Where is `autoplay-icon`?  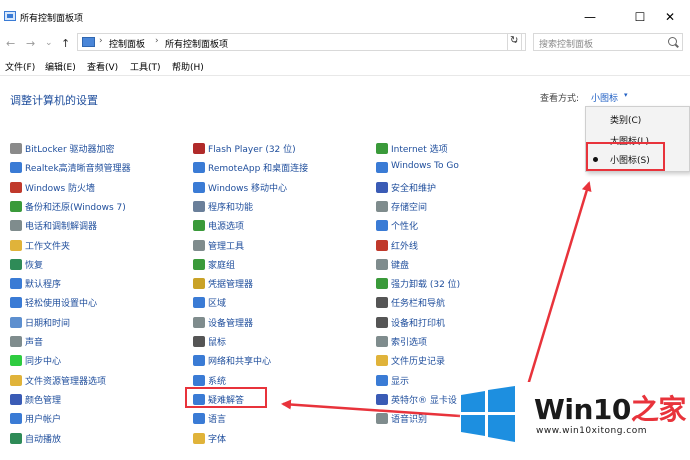
autoplay-icon is located at coordinates (16, 438).